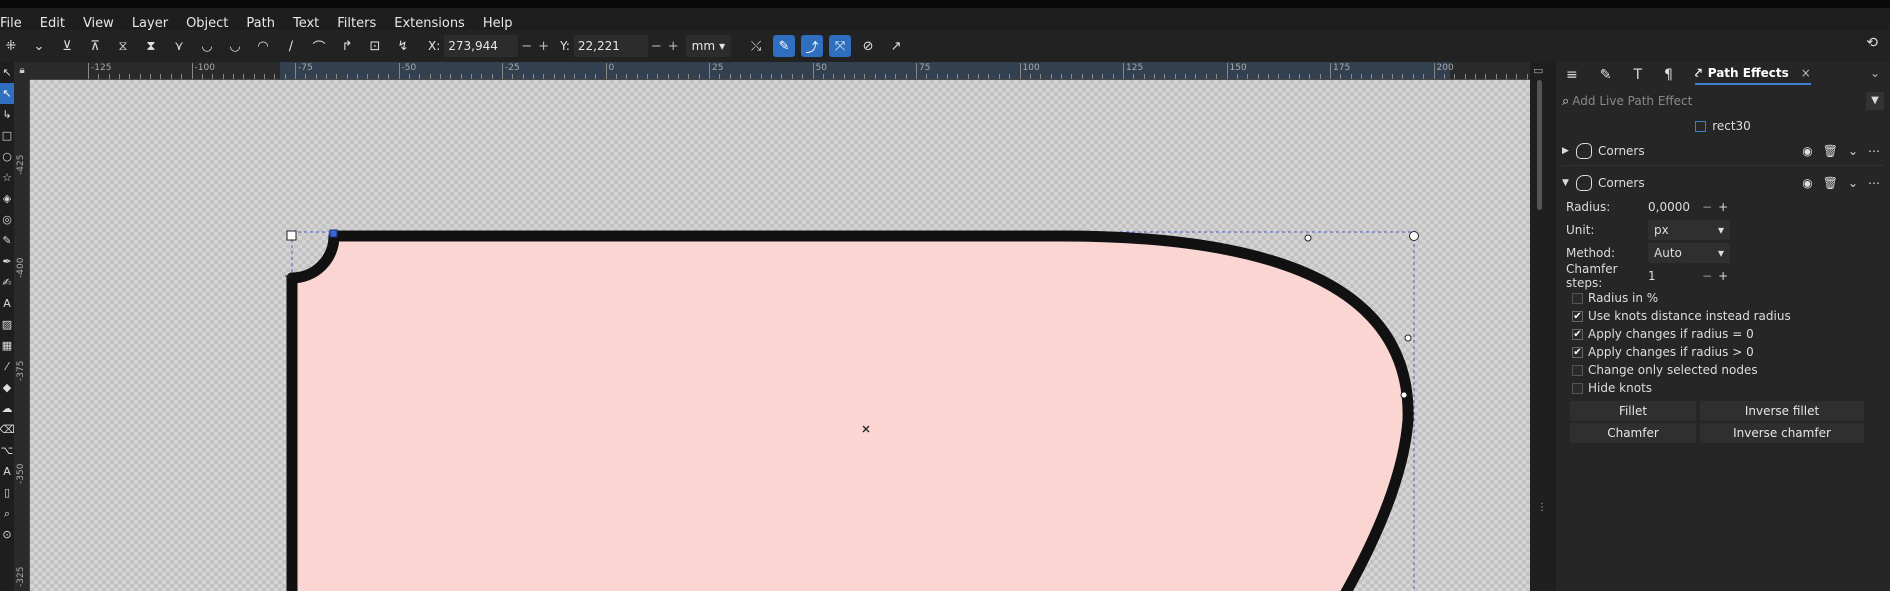 The height and width of the screenshot is (591, 1890). Describe the element at coordinates (1637, 75) in the screenshot. I see `text-tab-icon: T` at that location.